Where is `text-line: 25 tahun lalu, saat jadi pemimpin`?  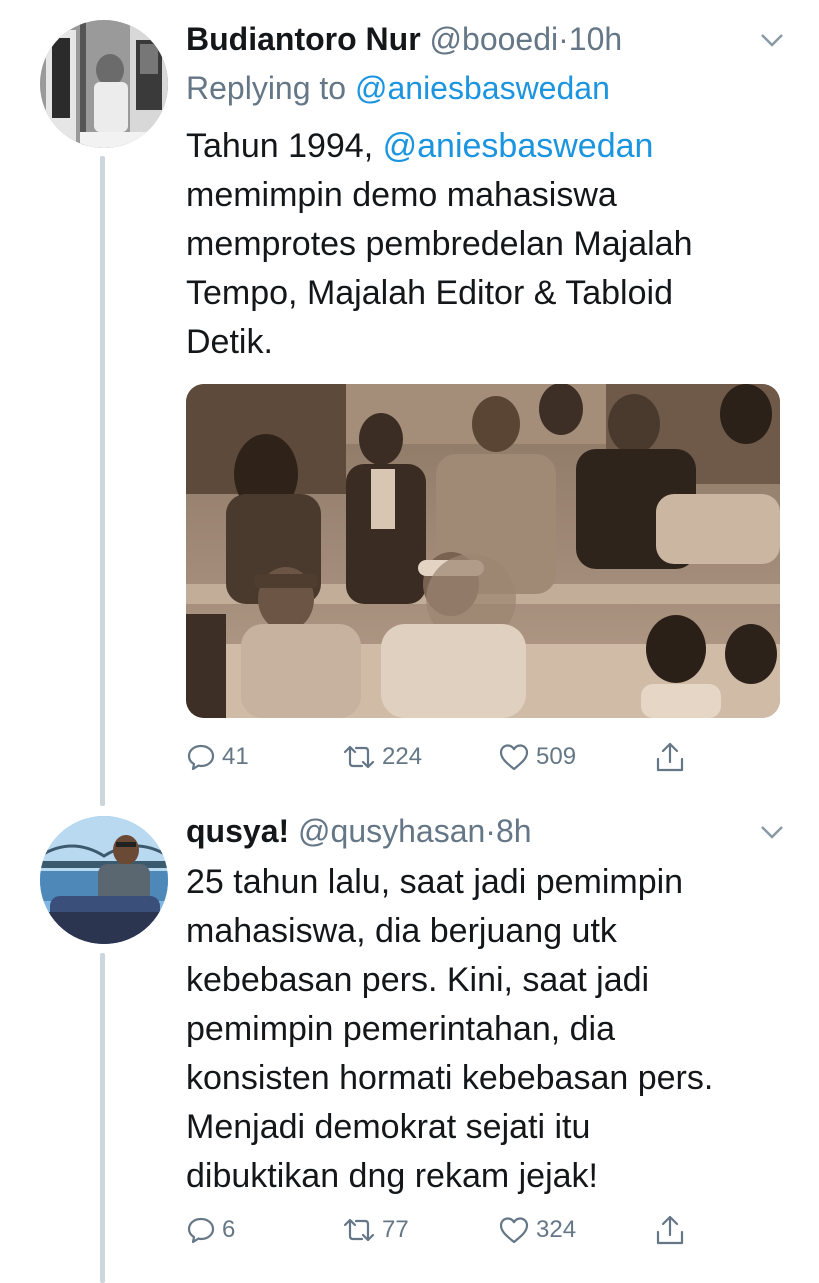
text-line: 25 tahun lalu, saat jadi pemimpin is located at coordinates (435, 882).